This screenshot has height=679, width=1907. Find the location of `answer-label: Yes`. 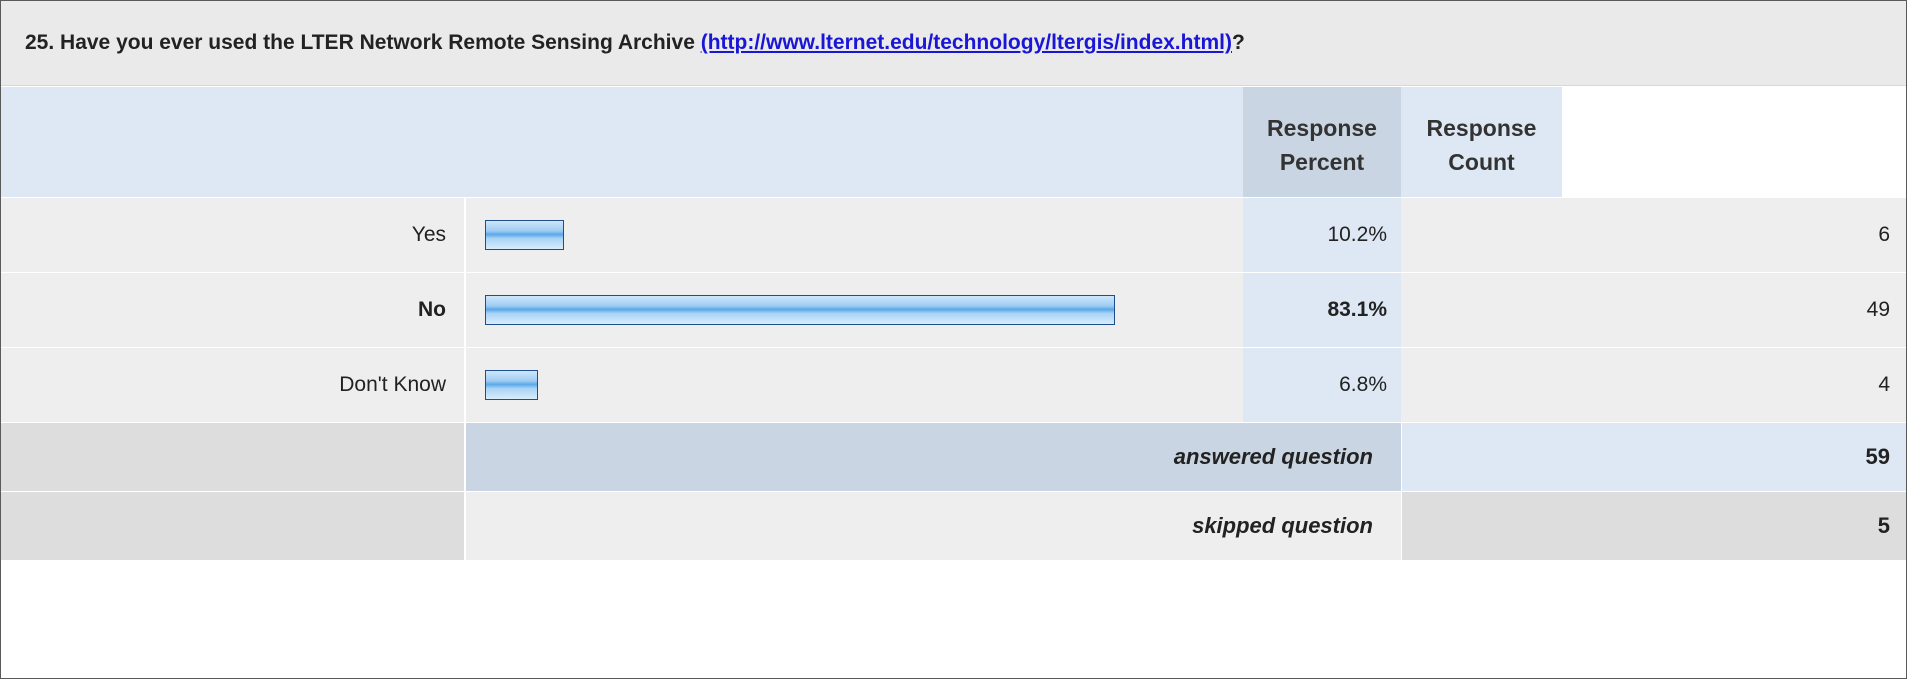

answer-label: Yes is located at coordinates (233, 235).